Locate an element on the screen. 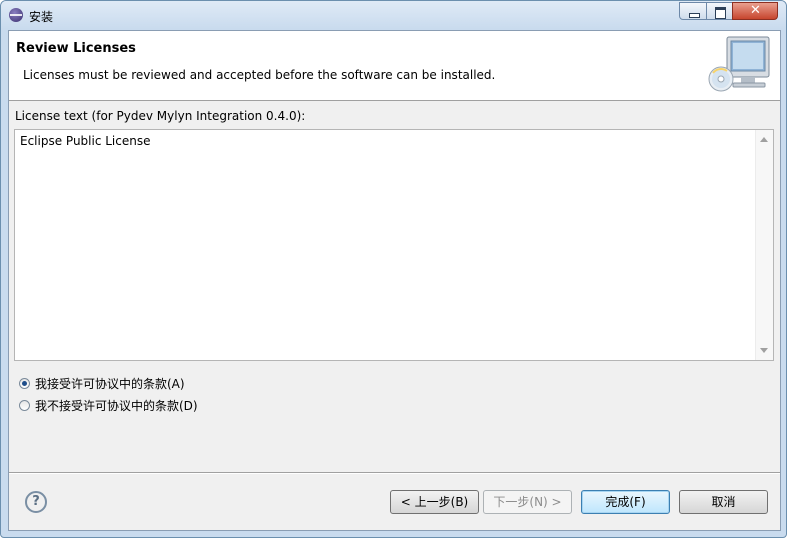 This screenshot has width=787, height=538. vertical-scrollbar is located at coordinates (764, 245).